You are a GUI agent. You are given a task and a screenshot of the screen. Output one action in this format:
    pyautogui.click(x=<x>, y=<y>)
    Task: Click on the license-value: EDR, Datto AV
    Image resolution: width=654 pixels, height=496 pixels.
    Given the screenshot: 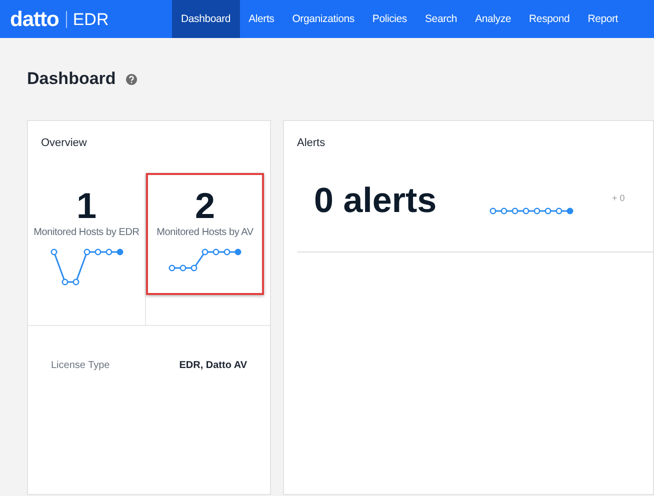 What is the action you would take?
    pyautogui.click(x=213, y=365)
    